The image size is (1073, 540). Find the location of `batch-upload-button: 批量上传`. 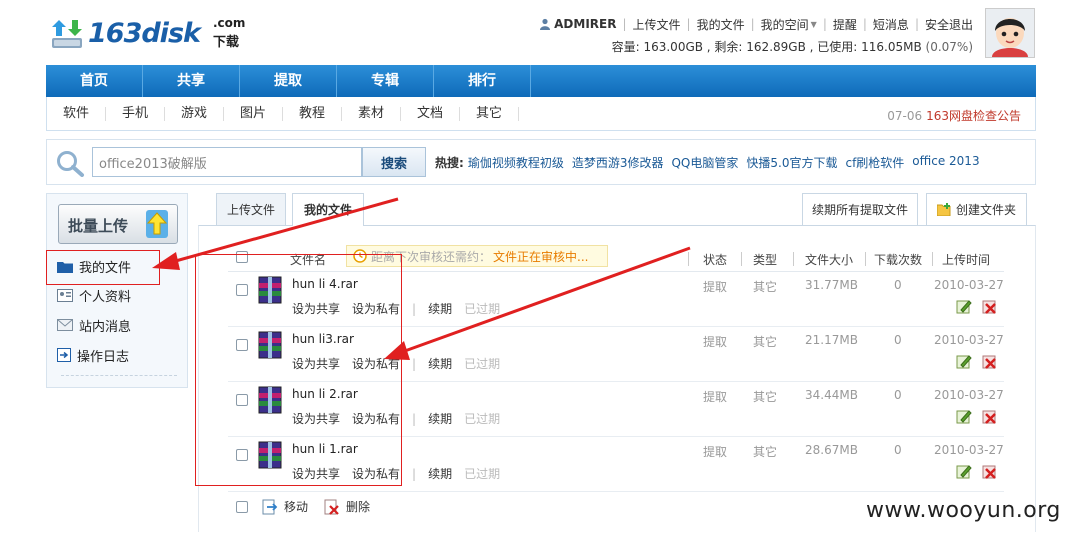

batch-upload-button: 批量上传 is located at coordinates (118, 224).